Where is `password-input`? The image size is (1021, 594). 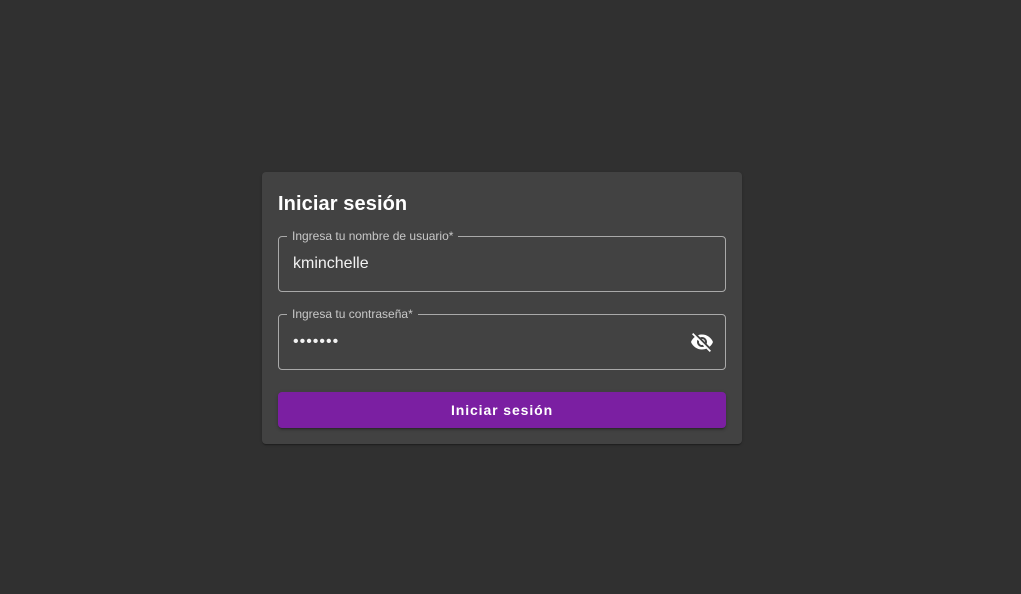 password-input is located at coordinates (502, 342).